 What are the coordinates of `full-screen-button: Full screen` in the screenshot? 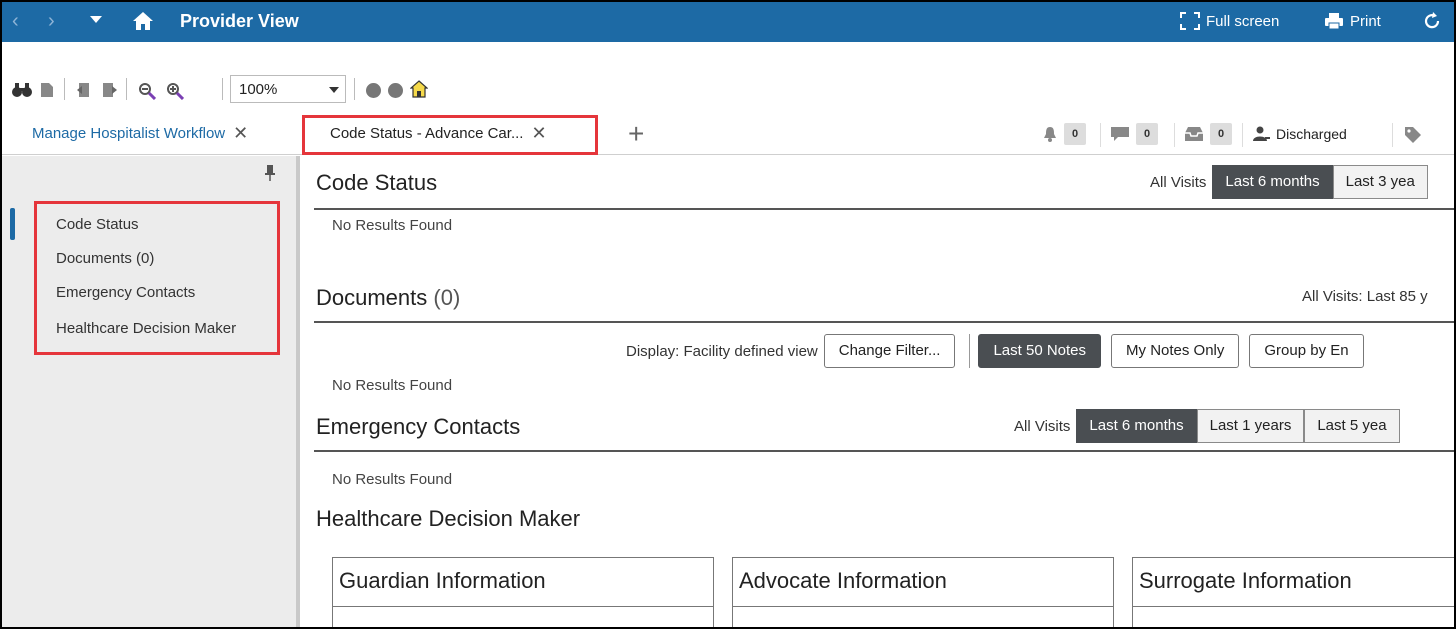 It's located at (1229, 21).